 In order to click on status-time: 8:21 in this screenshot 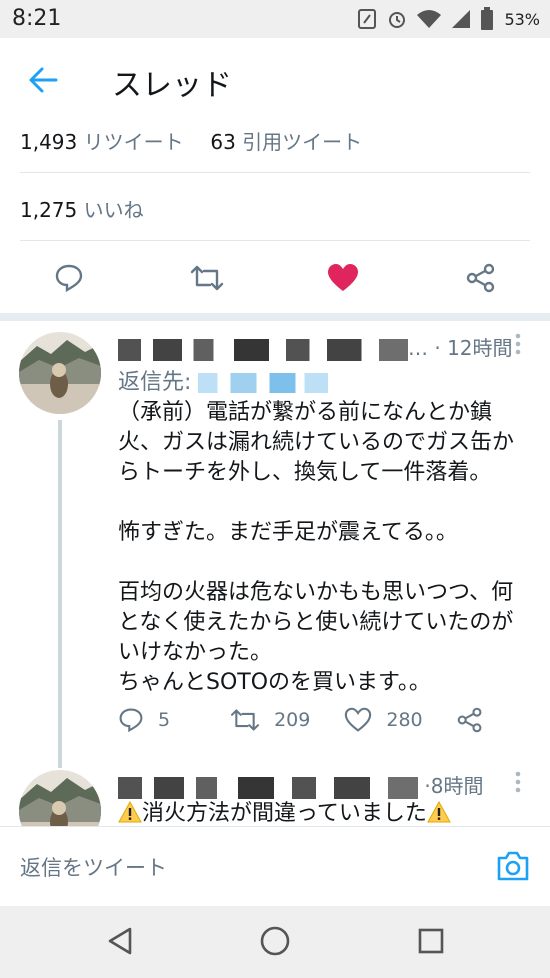, I will do `click(37, 18)`.